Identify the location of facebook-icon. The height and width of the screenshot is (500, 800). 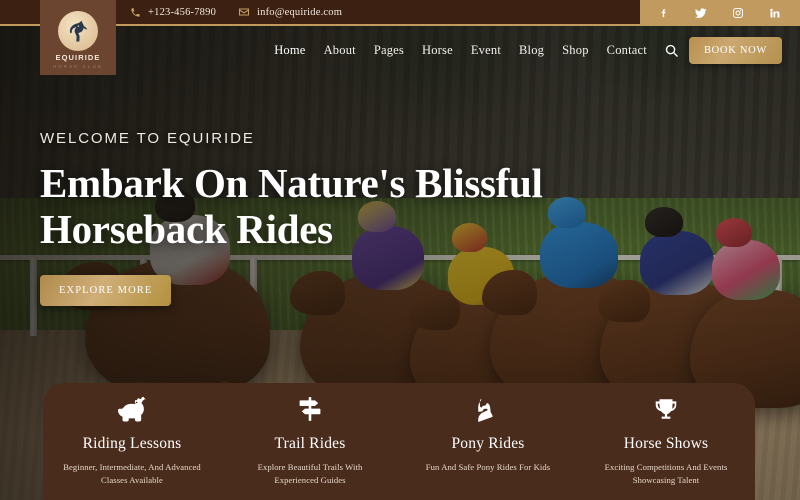
(664, 13).